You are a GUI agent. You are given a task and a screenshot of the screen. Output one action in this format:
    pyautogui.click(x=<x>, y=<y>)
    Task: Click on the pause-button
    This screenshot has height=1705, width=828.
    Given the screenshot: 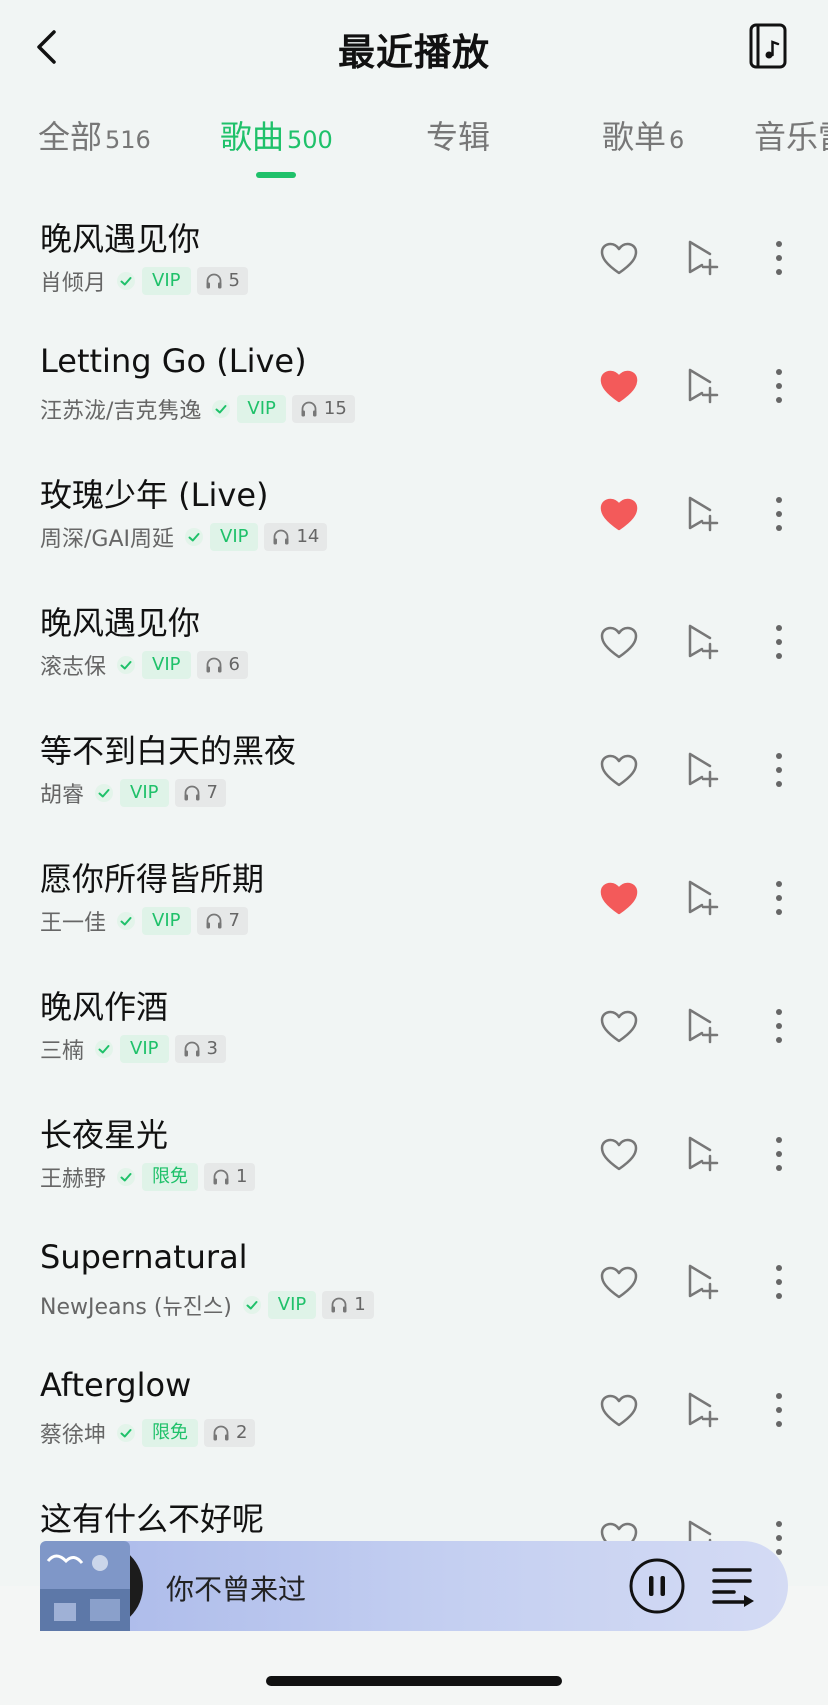 What is the action you would take?
    pyautogui.click(x=657, y=1586)
    